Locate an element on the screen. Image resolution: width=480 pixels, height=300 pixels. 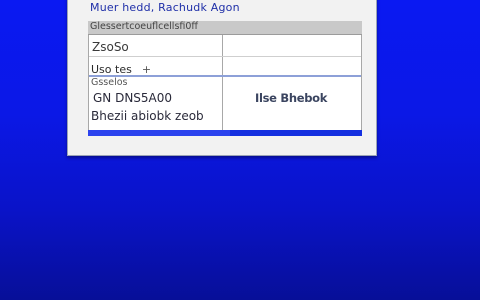
list-item: Bhezii abiobk zeob is located at coordinates (147, 116).